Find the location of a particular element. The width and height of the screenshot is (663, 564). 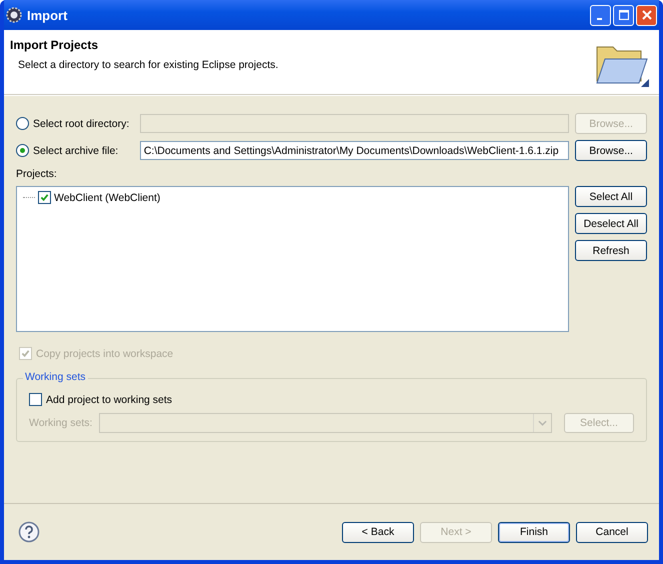

list-action-button: Refresh is located at coordinates (611, 250).